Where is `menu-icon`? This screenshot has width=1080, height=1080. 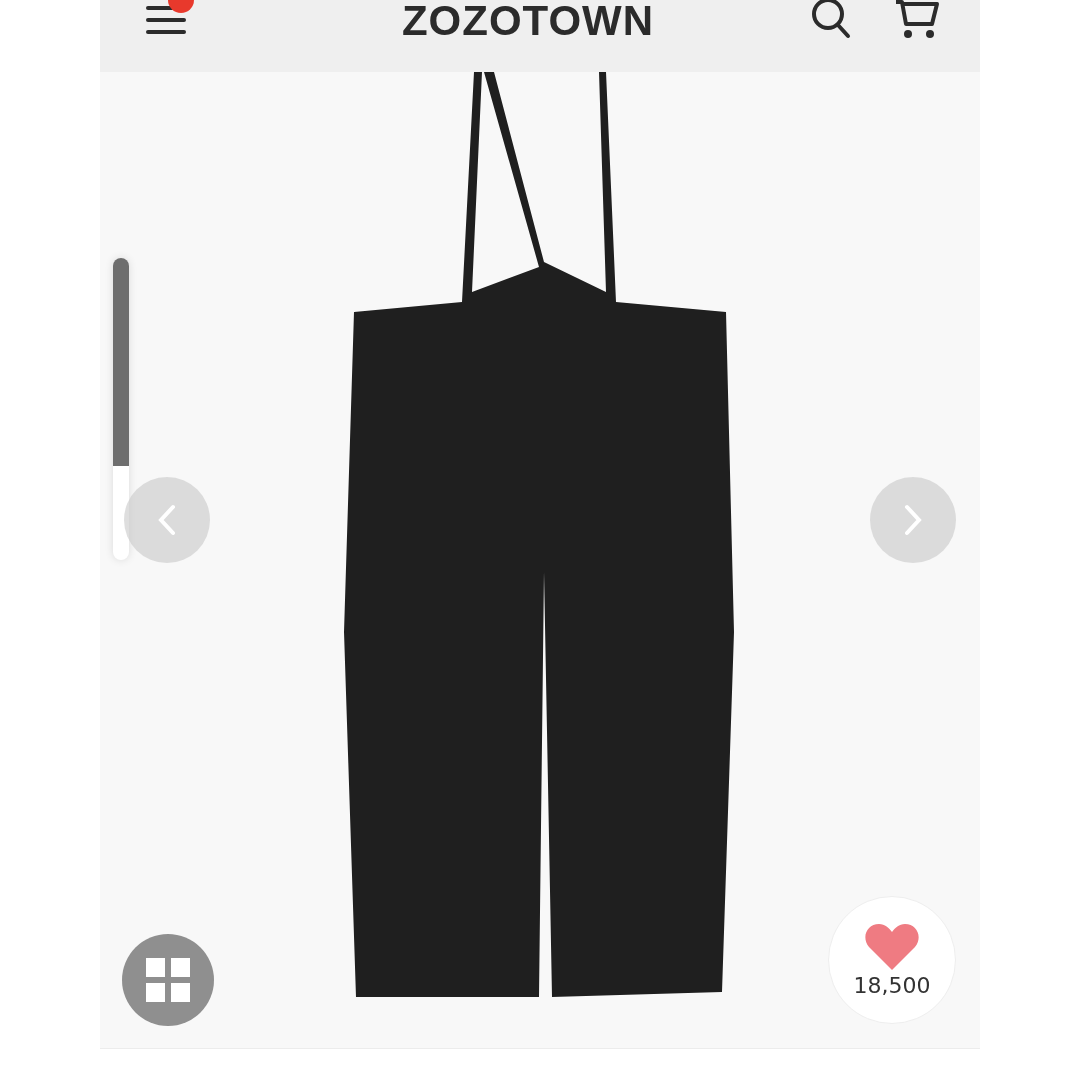
menu-icon is located at coordinates (166, 20).